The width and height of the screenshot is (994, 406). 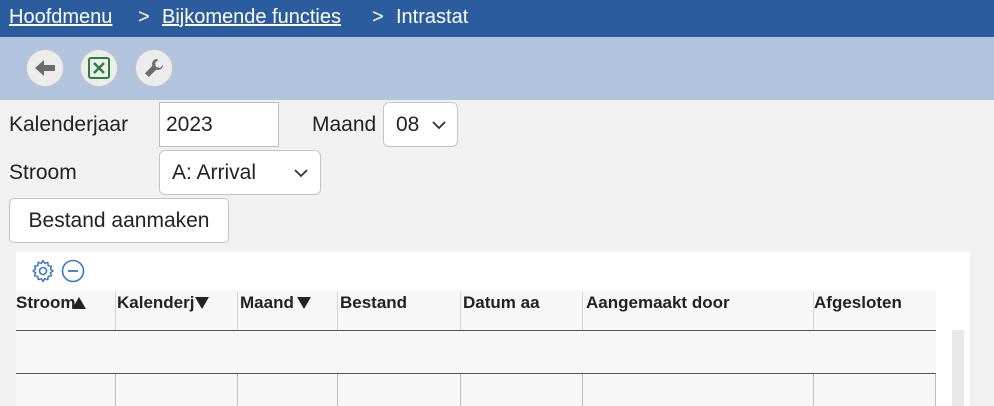 I want to click on breadcrumb-functions-link: Bijkomende functies, so click(x=251, y=17).